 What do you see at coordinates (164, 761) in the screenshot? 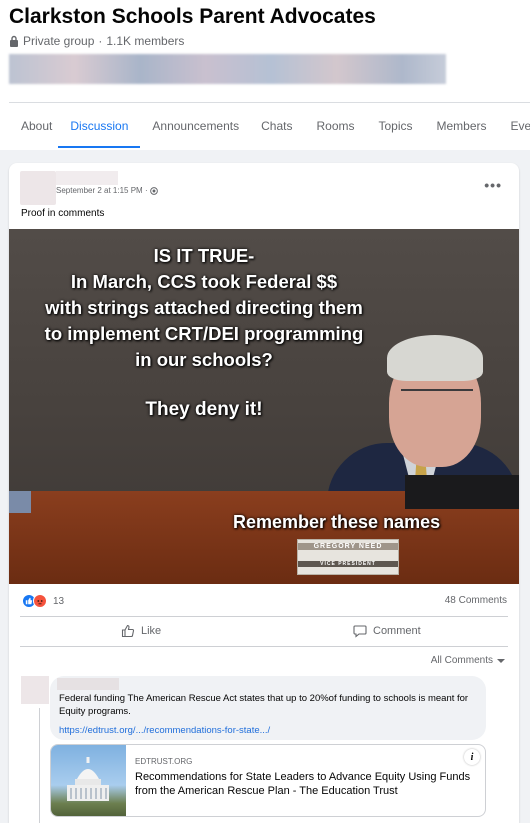
I see `link-preview-domain: EDTRUST.ORG` at bounding box center [164, 761].